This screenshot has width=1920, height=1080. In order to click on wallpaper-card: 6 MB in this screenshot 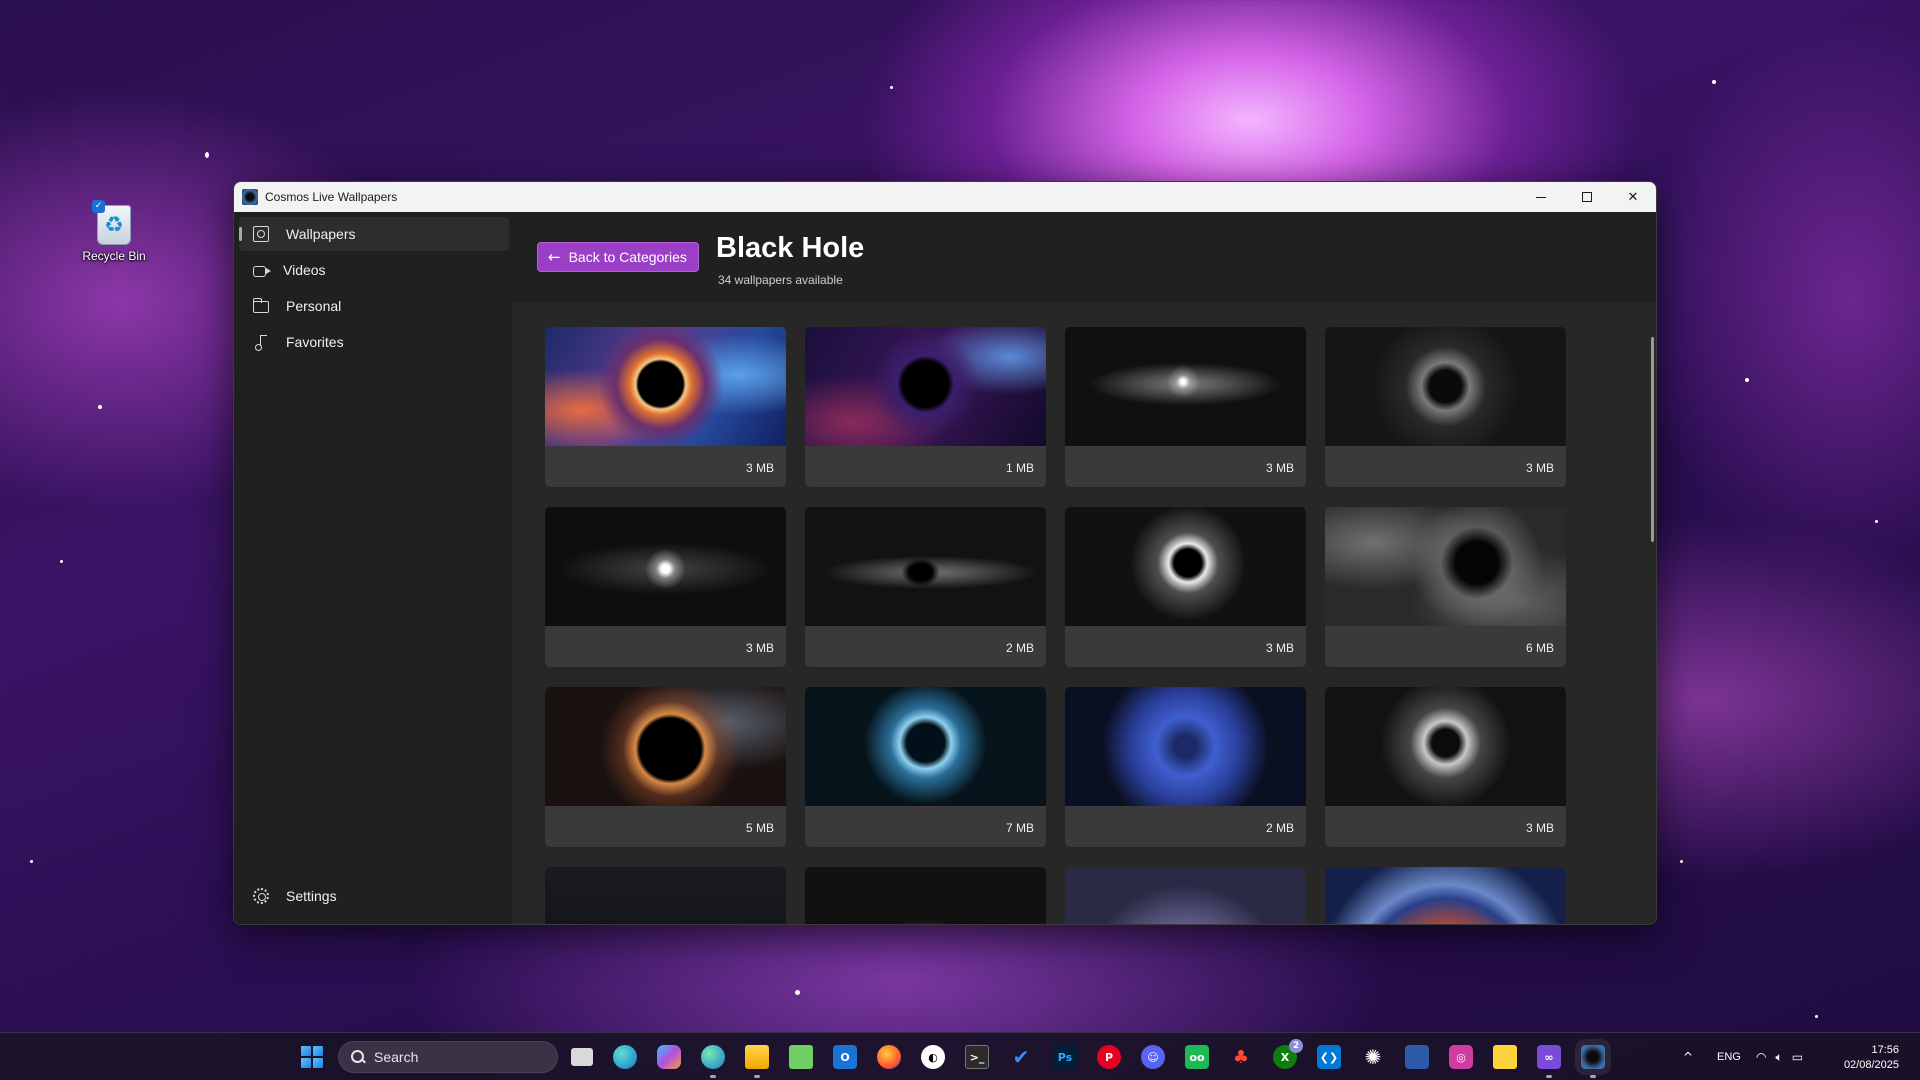, I will do `click(1445, 587)`.